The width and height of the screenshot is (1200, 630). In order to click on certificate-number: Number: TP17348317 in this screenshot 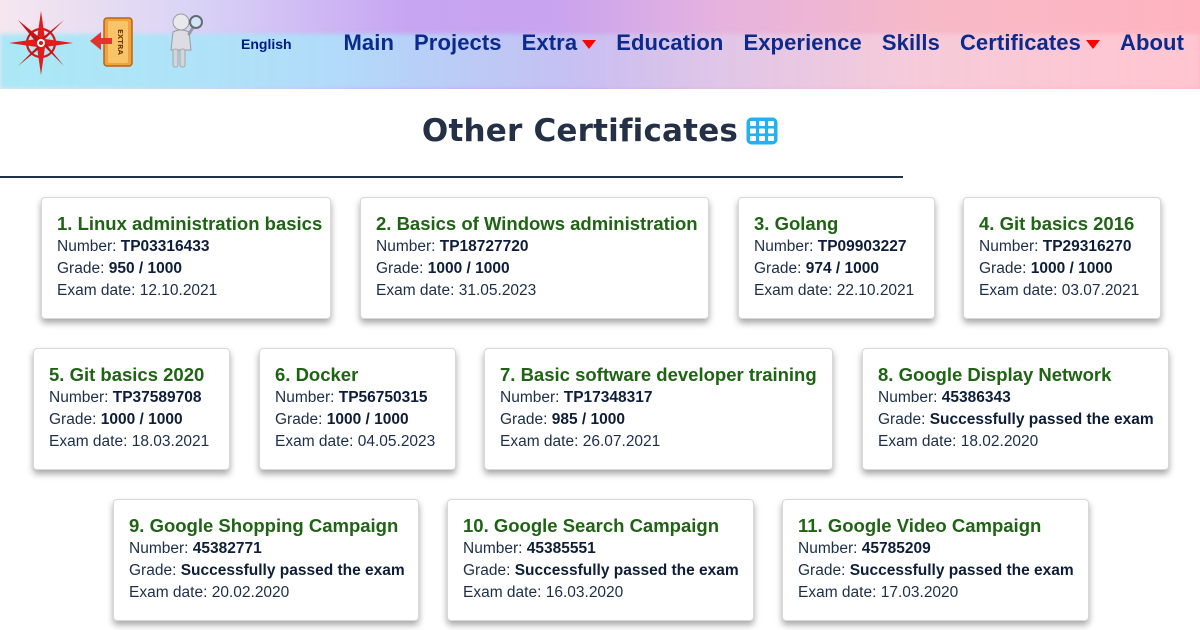, I will do `click(576, 397)`.